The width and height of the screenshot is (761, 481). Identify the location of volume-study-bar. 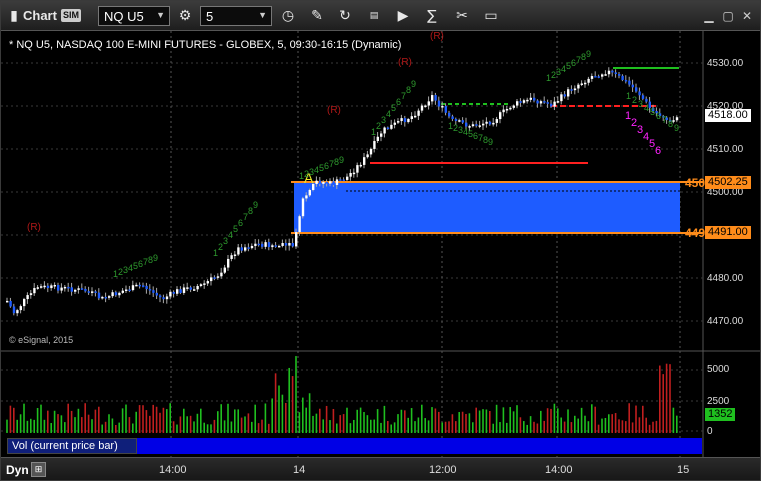
(419, 446).